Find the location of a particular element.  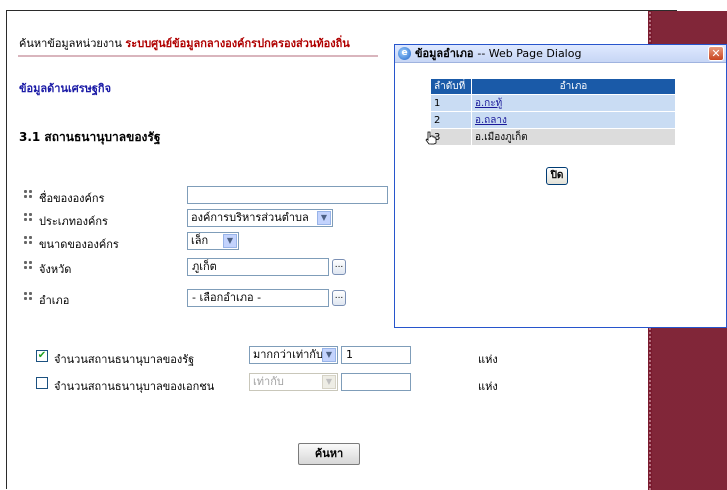

state-unit: แห่ง is located at coordinates (488, 359).